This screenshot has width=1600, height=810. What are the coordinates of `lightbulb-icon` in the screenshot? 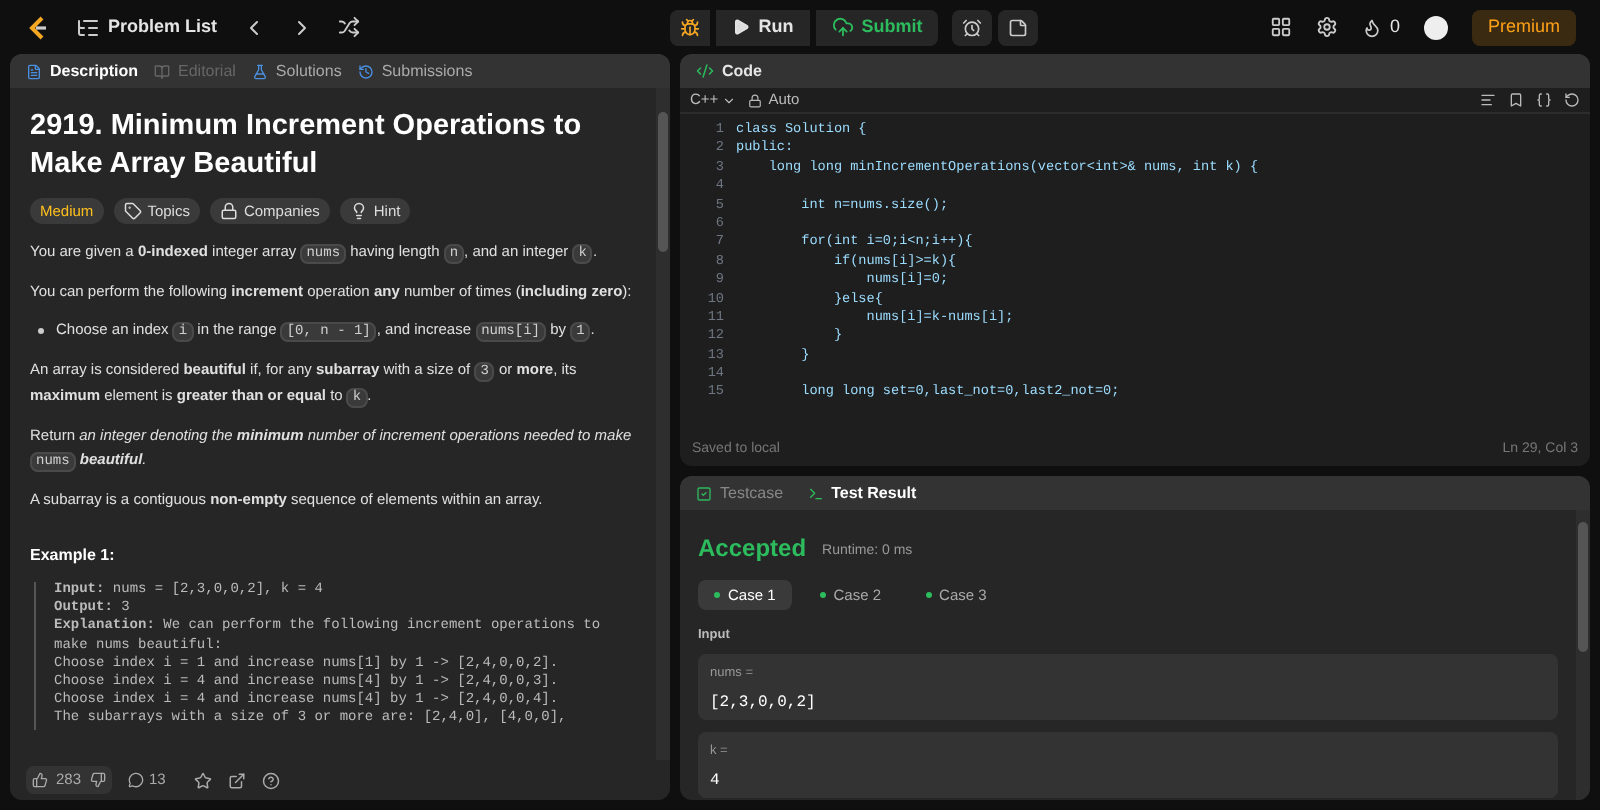 It's located at (358, 211).